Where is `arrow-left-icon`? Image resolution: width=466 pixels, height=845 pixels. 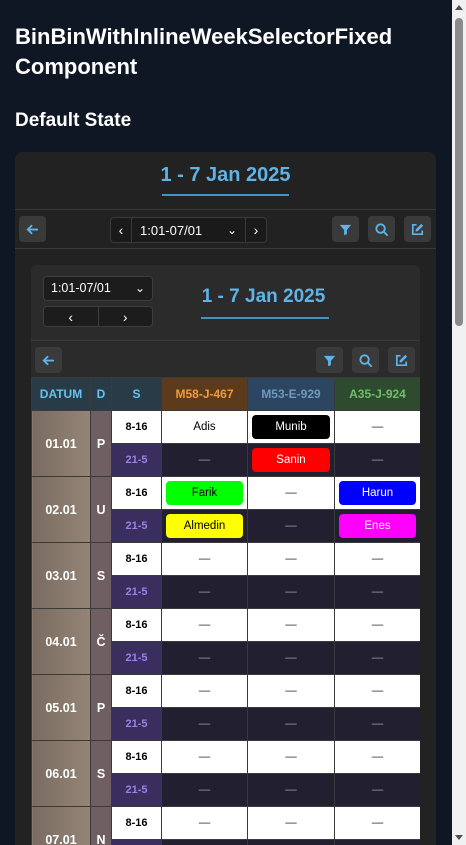
arrow-left-icon is located at coordinates (48, 360).